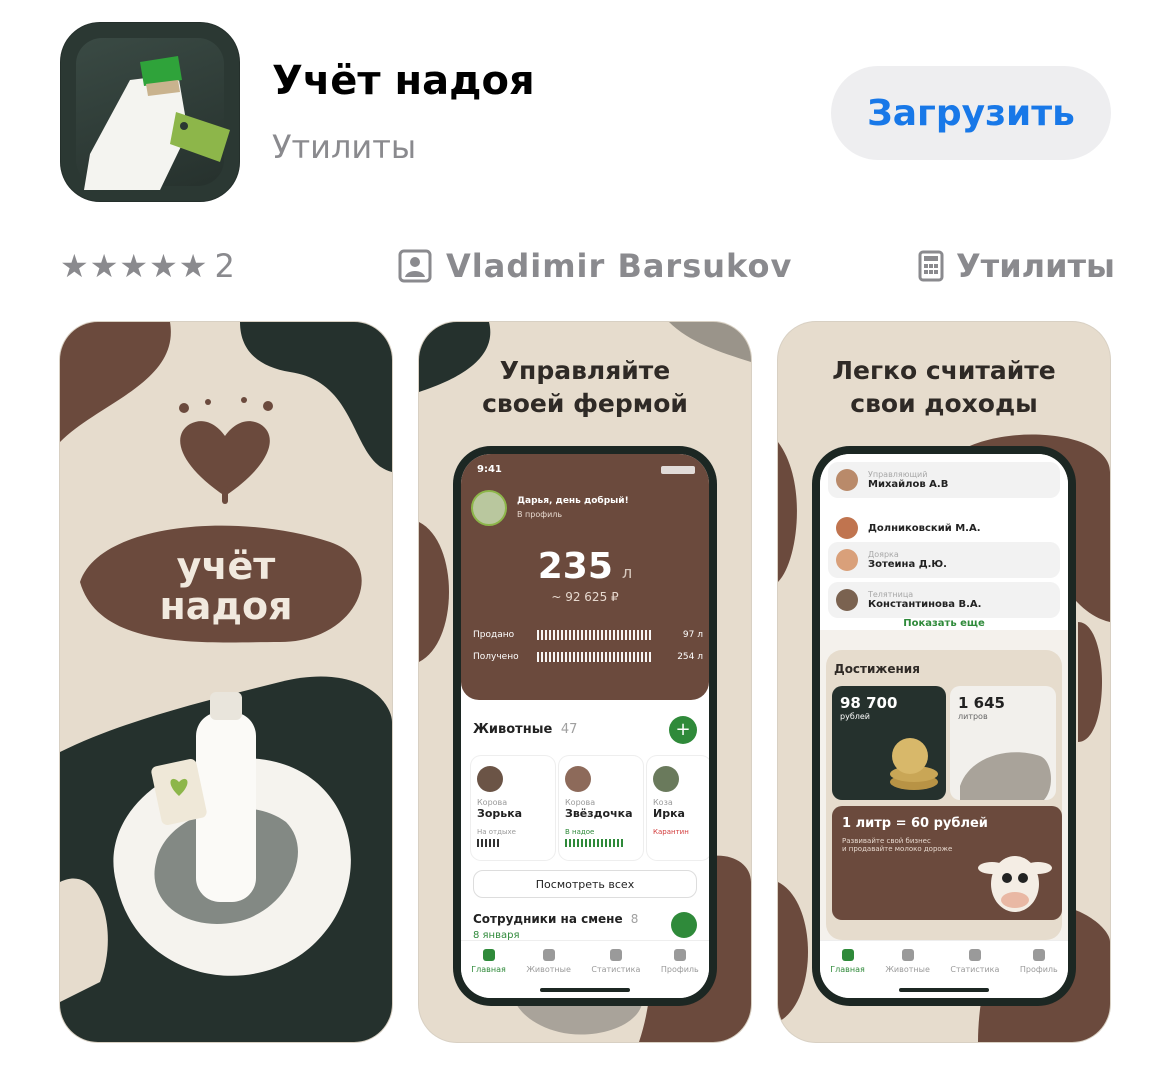 This screenshot has width=1170, height=1078. What do you see at coordinates (513, 808) in the screenshot?
I see `animal-card: Корова Зорька На отдыхе` at bounding box center [513, 808].